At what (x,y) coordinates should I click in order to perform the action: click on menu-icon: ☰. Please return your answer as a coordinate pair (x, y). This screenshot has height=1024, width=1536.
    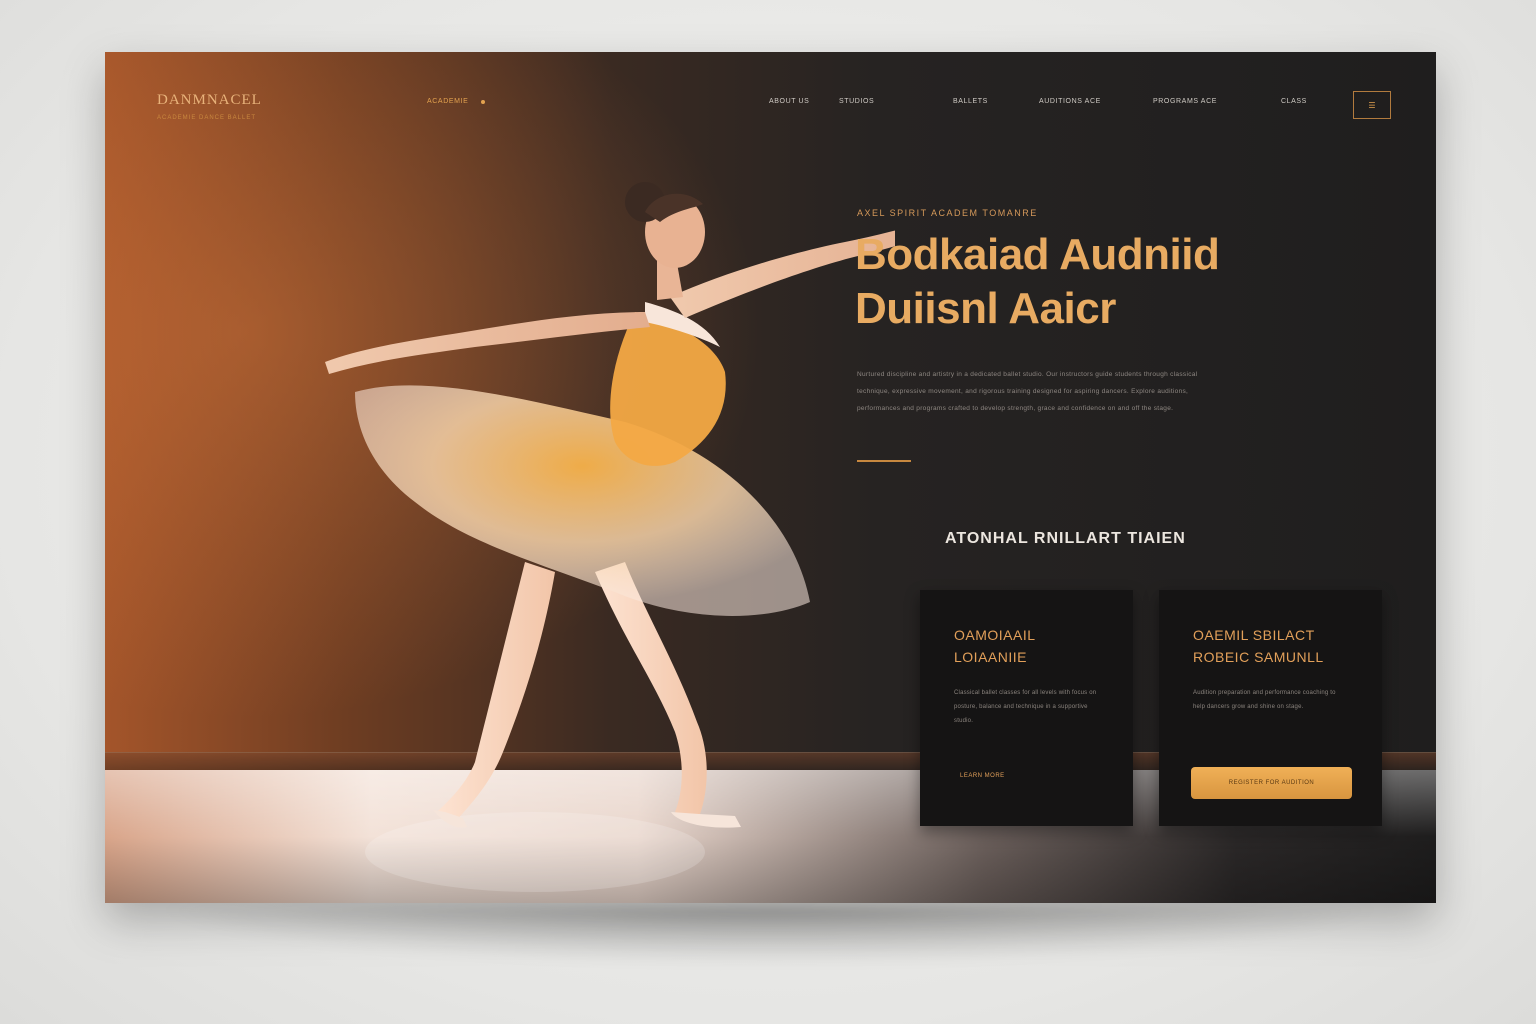
    Looking at the image, I should click on (1372, 105).